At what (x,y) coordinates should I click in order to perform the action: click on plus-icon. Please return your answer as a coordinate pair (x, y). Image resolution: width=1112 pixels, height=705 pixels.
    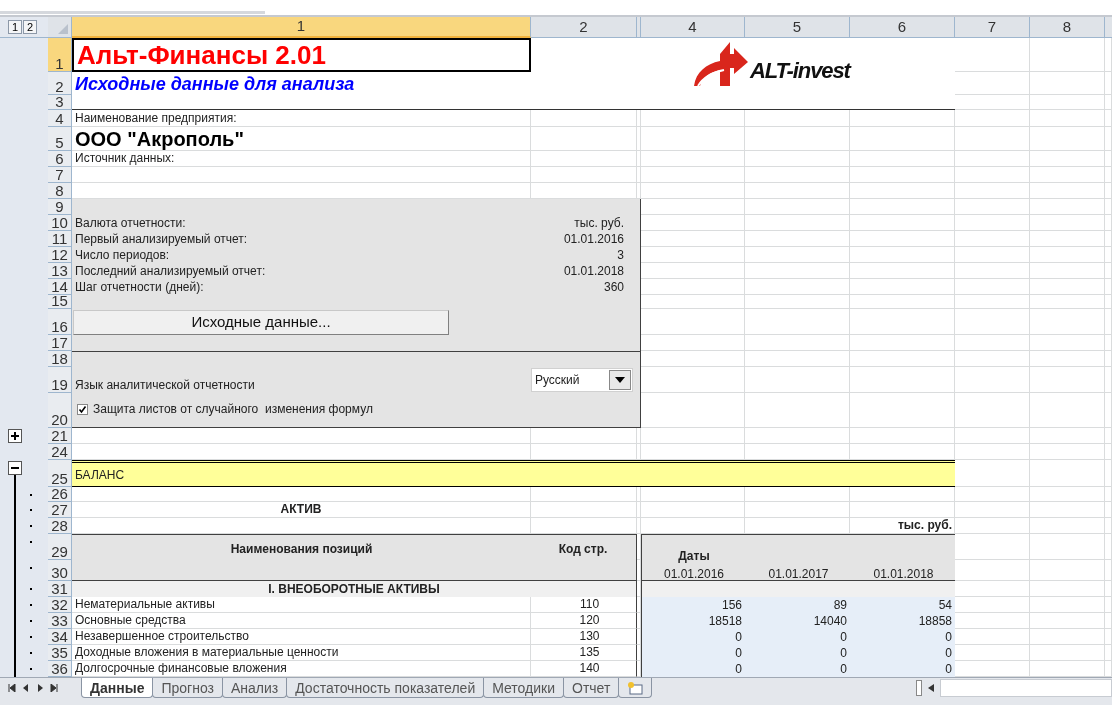
    Looking at the image, I should click on (15, 436).